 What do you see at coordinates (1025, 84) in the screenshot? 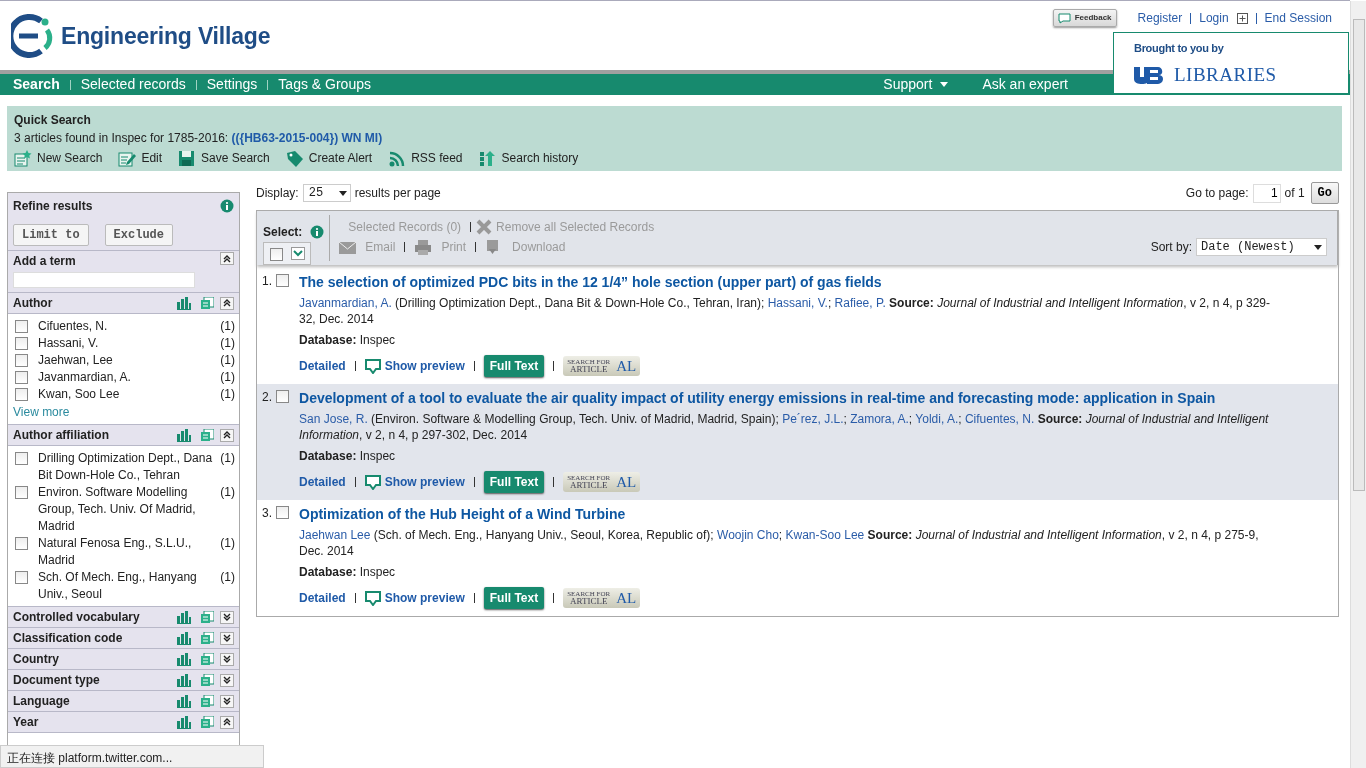
I see `nav-link: Ask an expert` at bounding box center [1025, 84].